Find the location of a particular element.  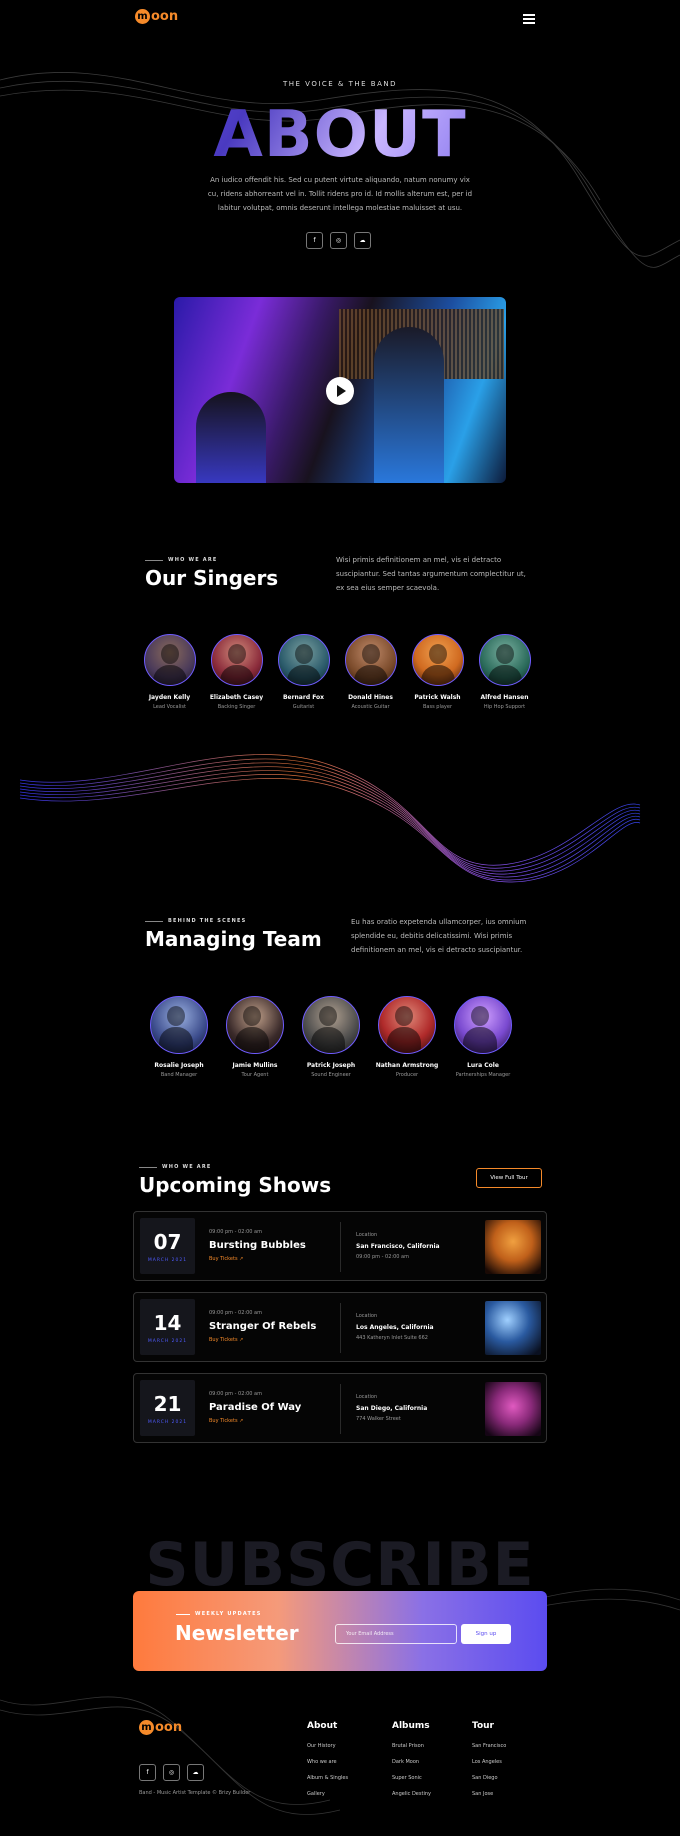

footer-column-title: Albums is located at coordinates (411, 1726).